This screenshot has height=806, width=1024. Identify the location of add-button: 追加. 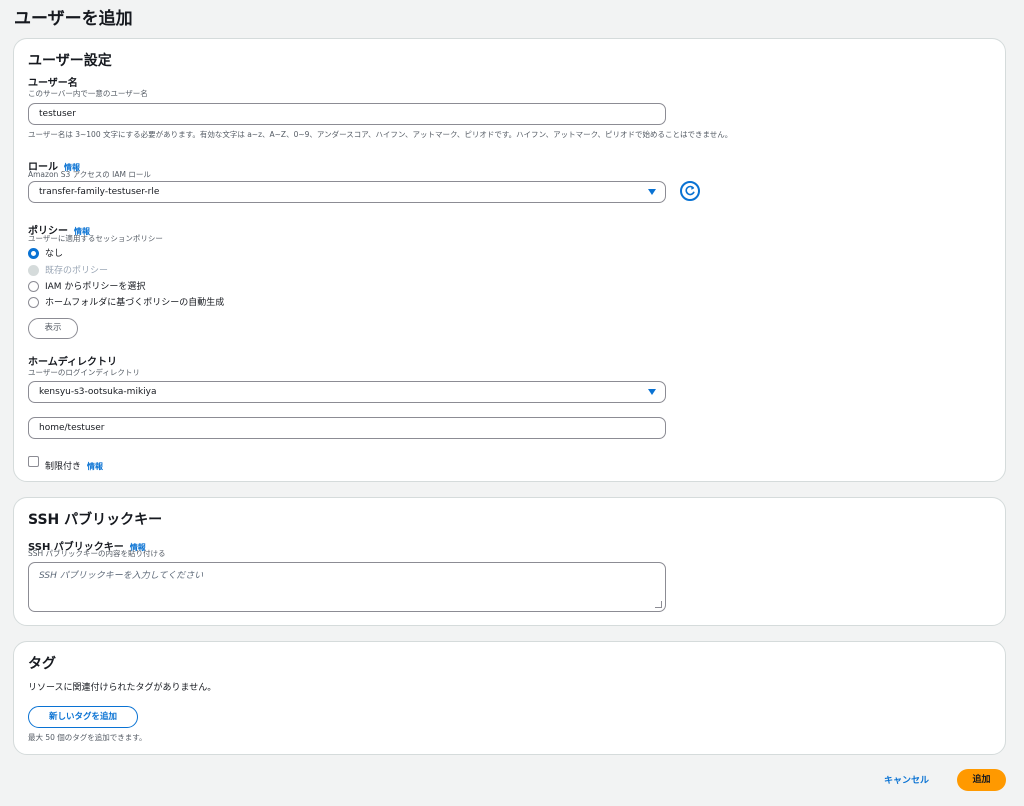
(981, 780).